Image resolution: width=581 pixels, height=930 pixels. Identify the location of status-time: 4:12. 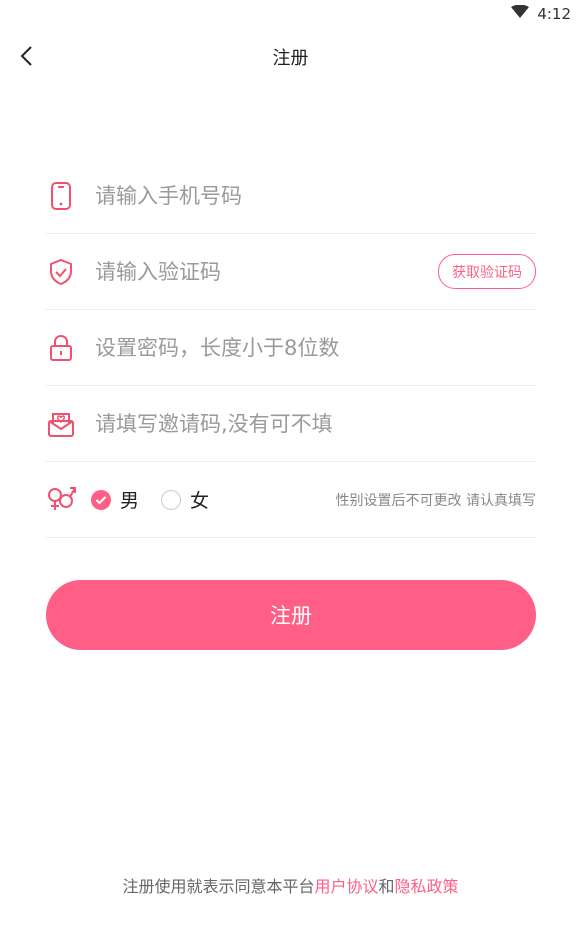
(554, 14).